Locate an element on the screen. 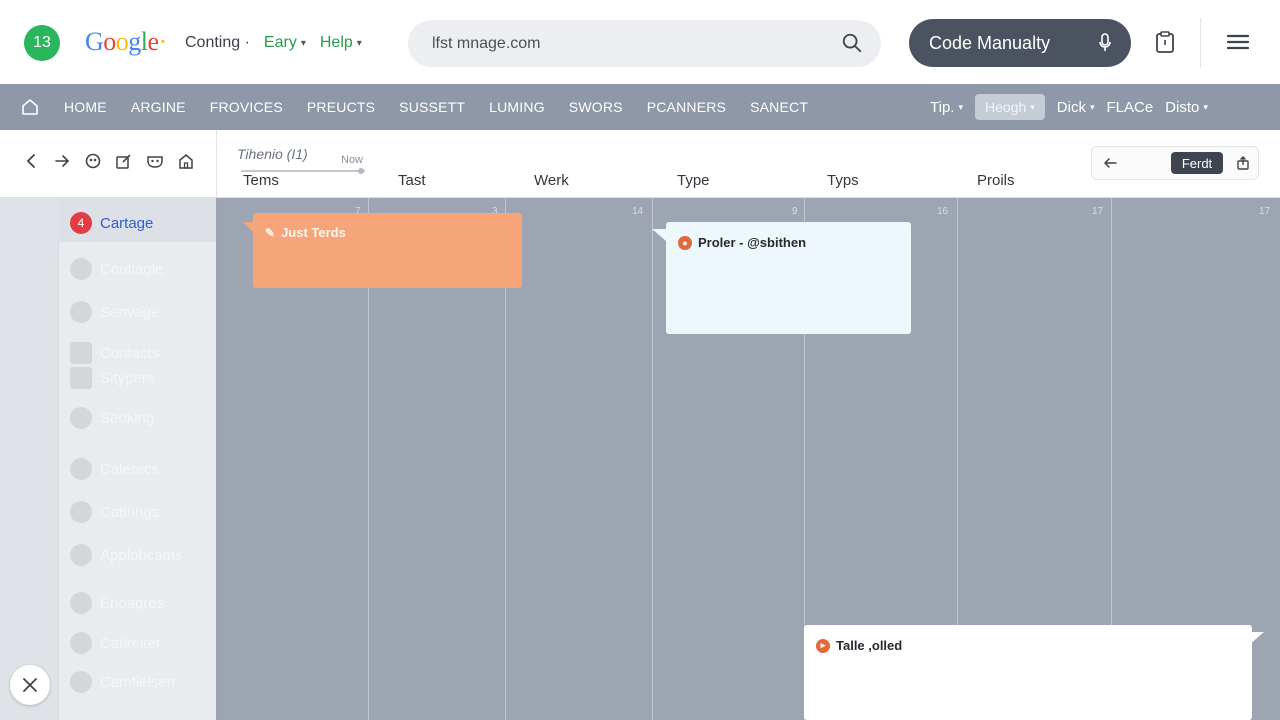 This screenshot has height=720, width=1280. field-button: Ferdt is located at coordinates (1197, 163).